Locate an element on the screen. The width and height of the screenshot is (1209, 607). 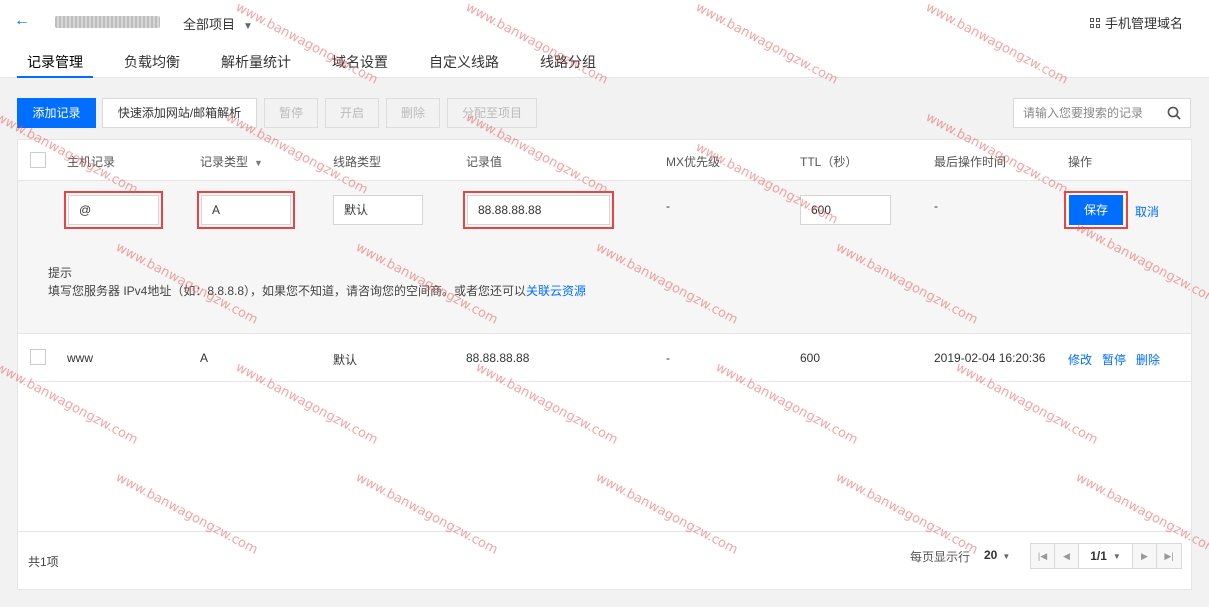
search-box is located at coordinates (1102, 113).